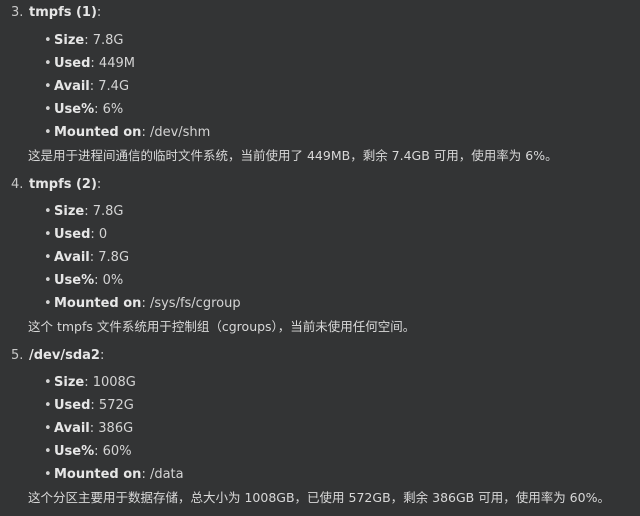 The image size is (640, 516). Describe the element at coordinates (162, 474) in the screenshot. I see `item-value: : /data` at that location.